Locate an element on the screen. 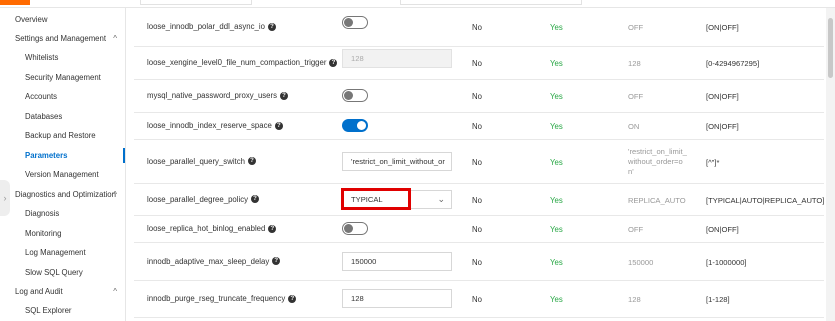  allowed-range: [0-4294967295] is located at coordinates (733, 63).